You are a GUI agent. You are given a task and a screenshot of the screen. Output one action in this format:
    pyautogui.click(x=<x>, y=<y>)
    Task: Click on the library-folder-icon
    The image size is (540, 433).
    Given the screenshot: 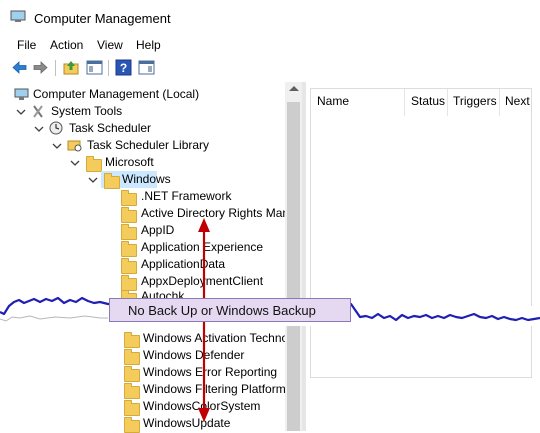 What is the action you would take?
    pyautogui.click(x=74, y=145)
    